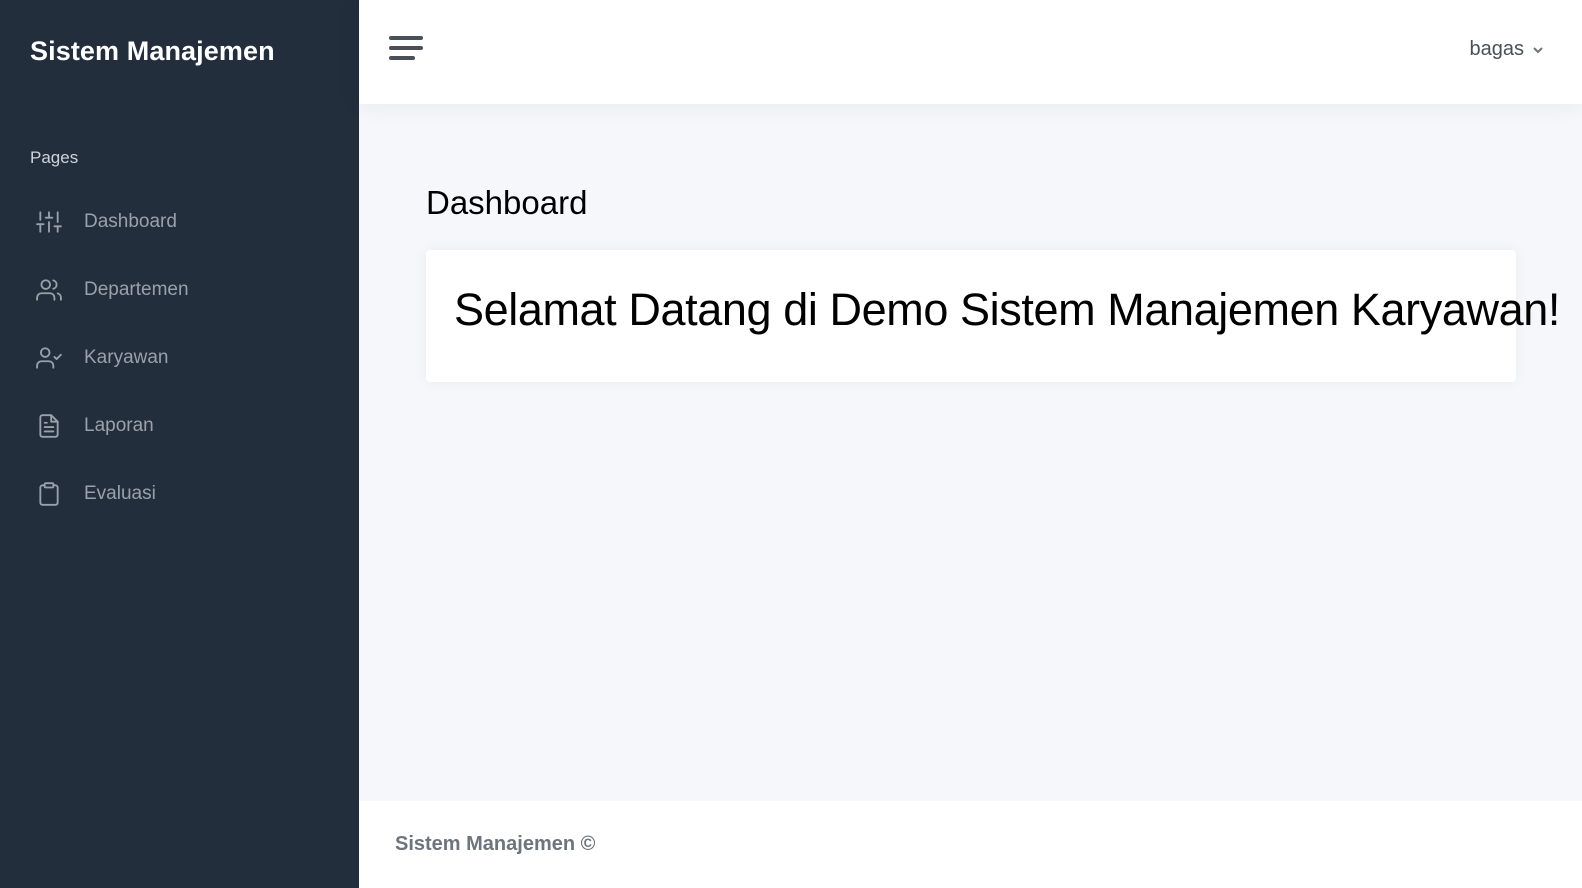 This screenshot has width=1582, height=888. I want to click on sliders-icon, so click(49, 222).